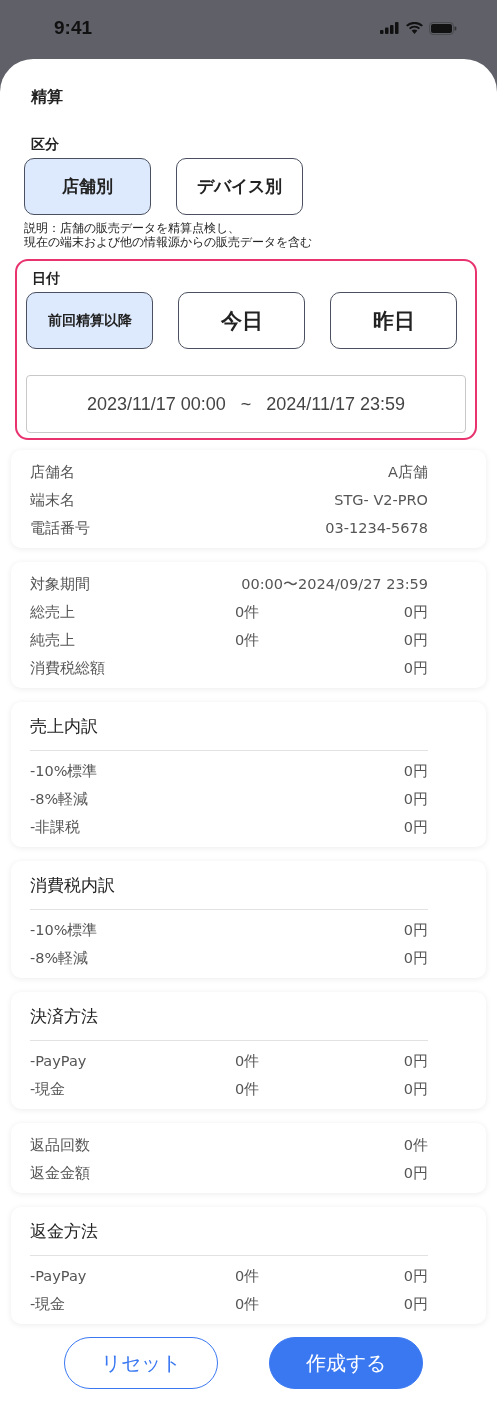 The image size is (497, 1406). What do you see at coordinates (60, 1173) in the screenshot?
I see `row-label: 返金金額` at bounding box center [60, 1173].